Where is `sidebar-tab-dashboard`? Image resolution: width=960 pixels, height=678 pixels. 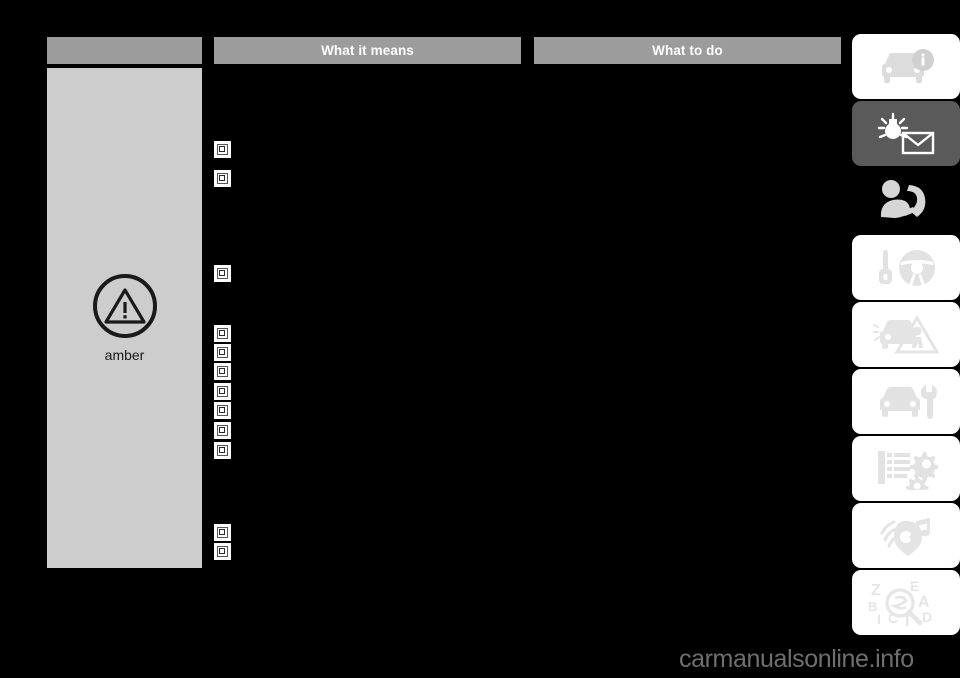 sidebar-tab-dashboard is located at coordinates (906, 66).